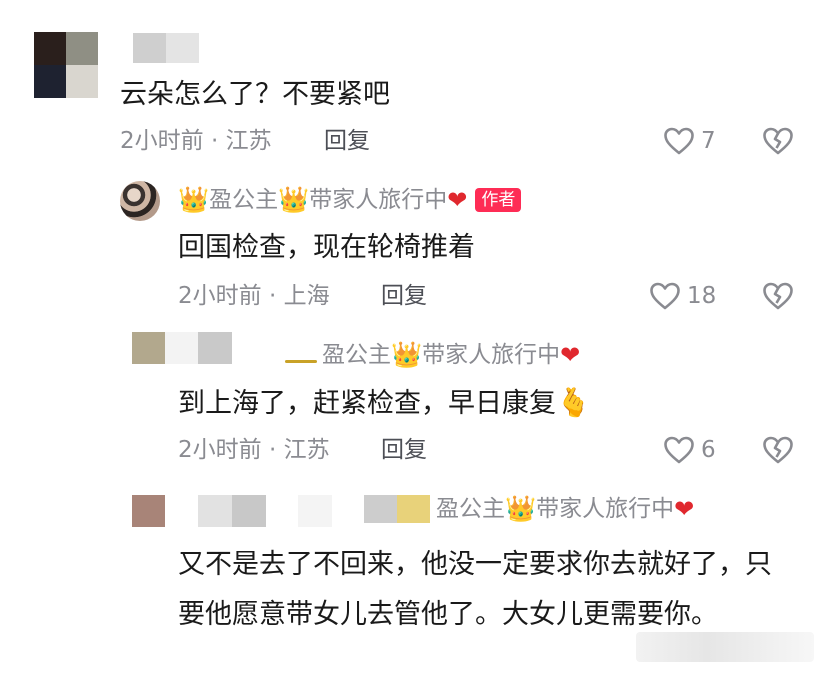 The height and width of the screenshot is (677, 828). I want to click on like-button: 6, so click(689, 450).